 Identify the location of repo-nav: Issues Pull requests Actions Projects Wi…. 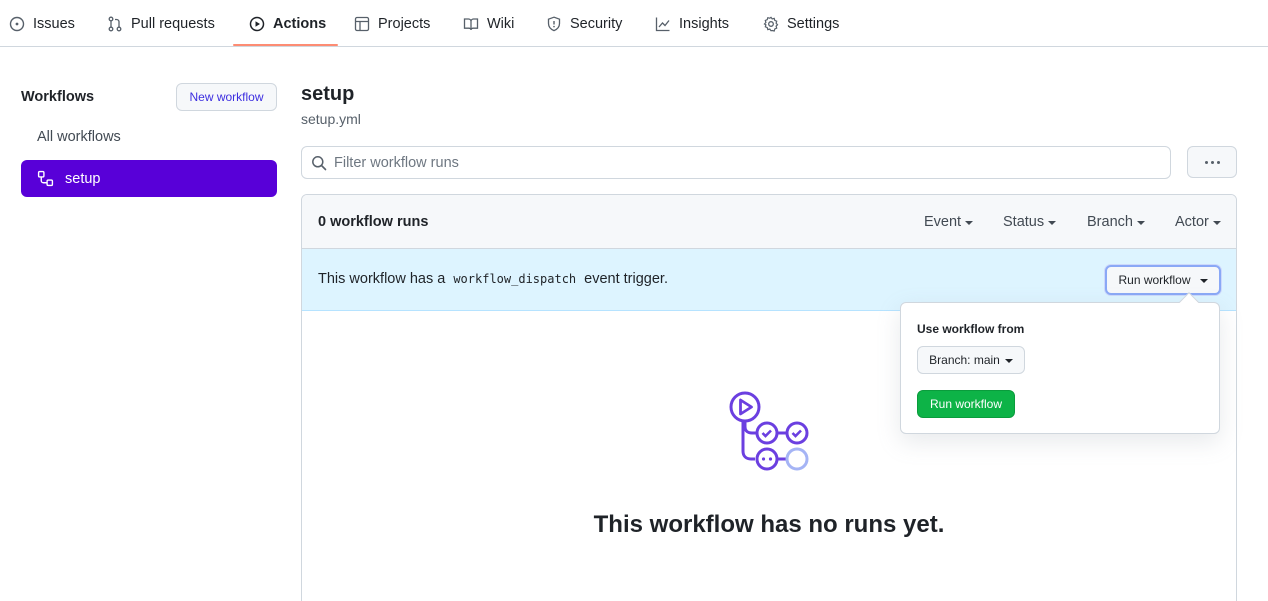
(634, 23).